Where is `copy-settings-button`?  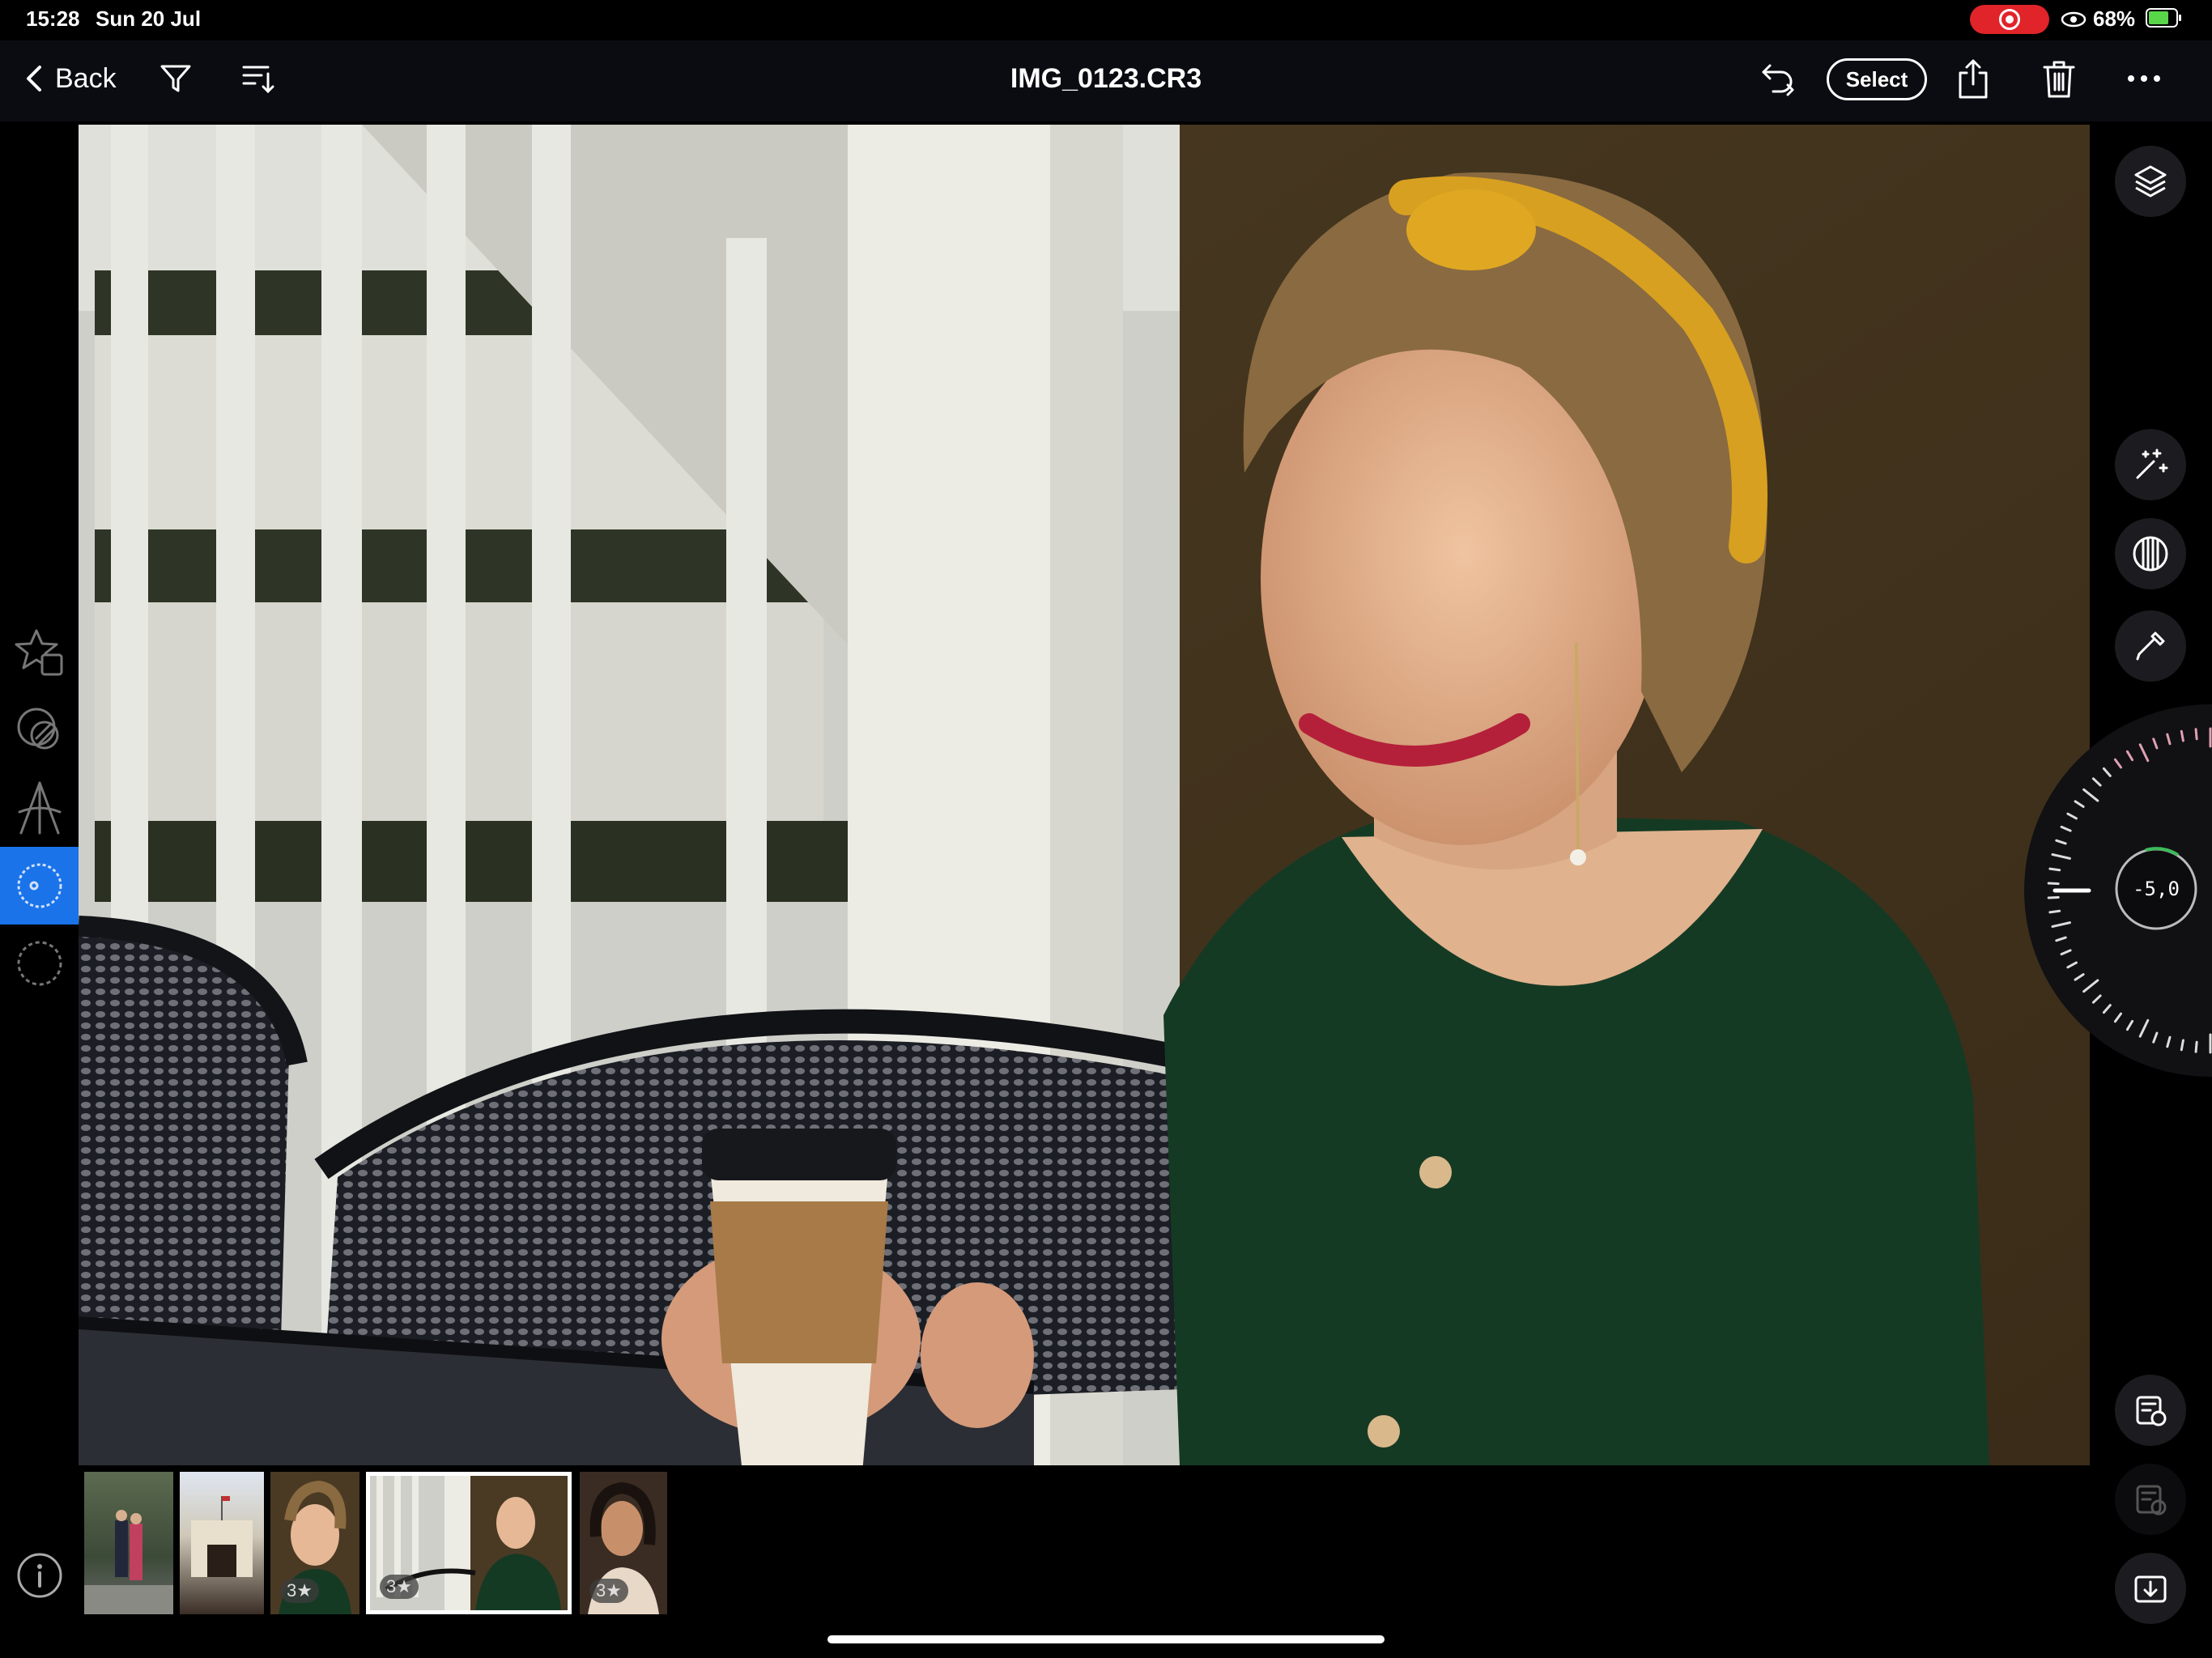 copy-settings-button is located at coordinates (2150, 1410).